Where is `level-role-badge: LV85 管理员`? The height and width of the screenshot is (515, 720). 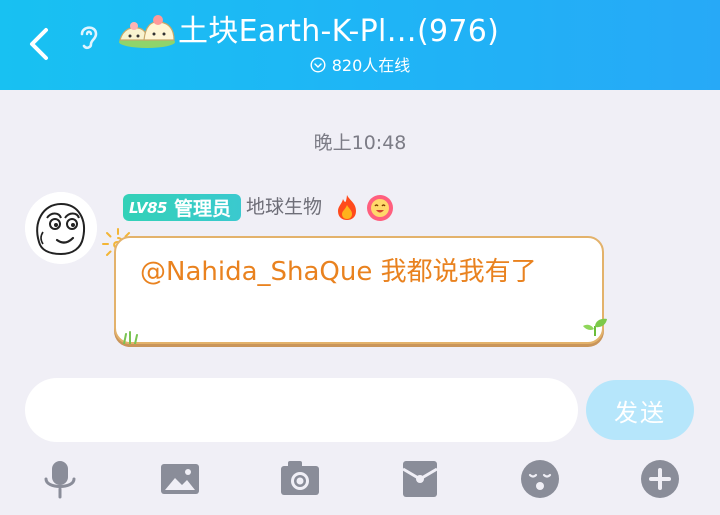 level-role-badge: LV85 管理员 is located at coordinates (182, 207).